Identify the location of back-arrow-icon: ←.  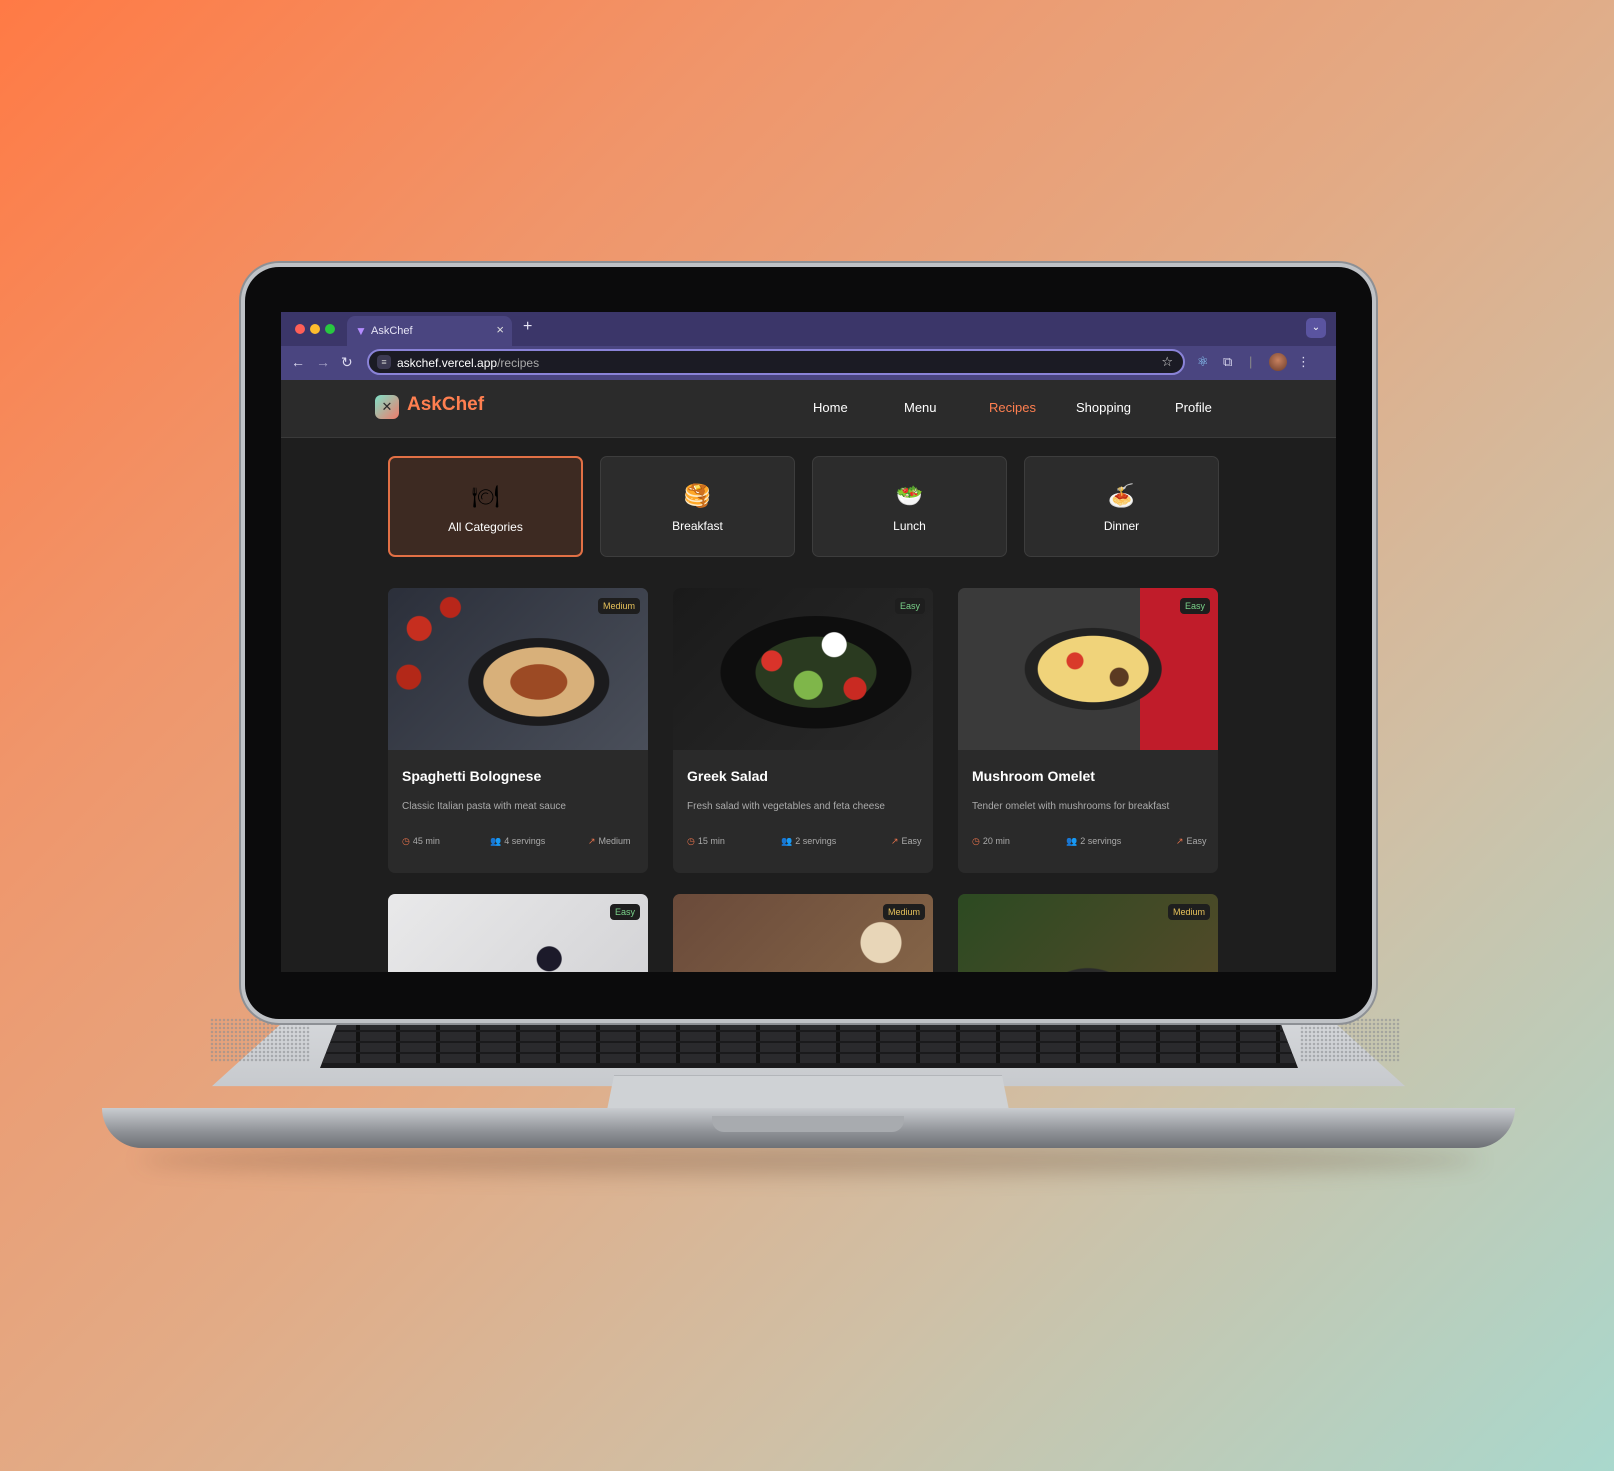
(298, 362).